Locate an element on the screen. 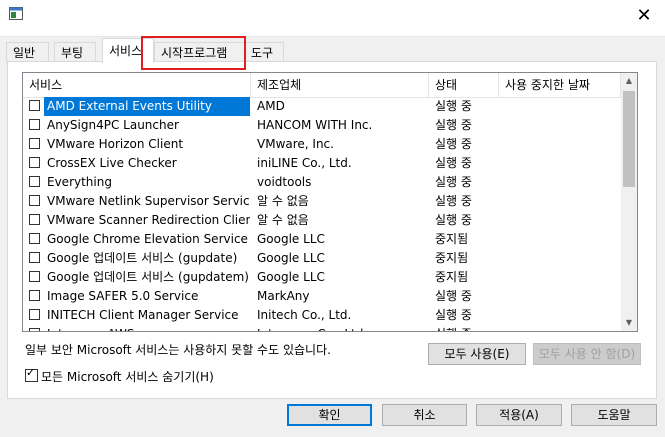  table-row: Google 업데이트 서비스 (gupdatem) Google LLC 중지됨 is located at coordinates (322, 277).